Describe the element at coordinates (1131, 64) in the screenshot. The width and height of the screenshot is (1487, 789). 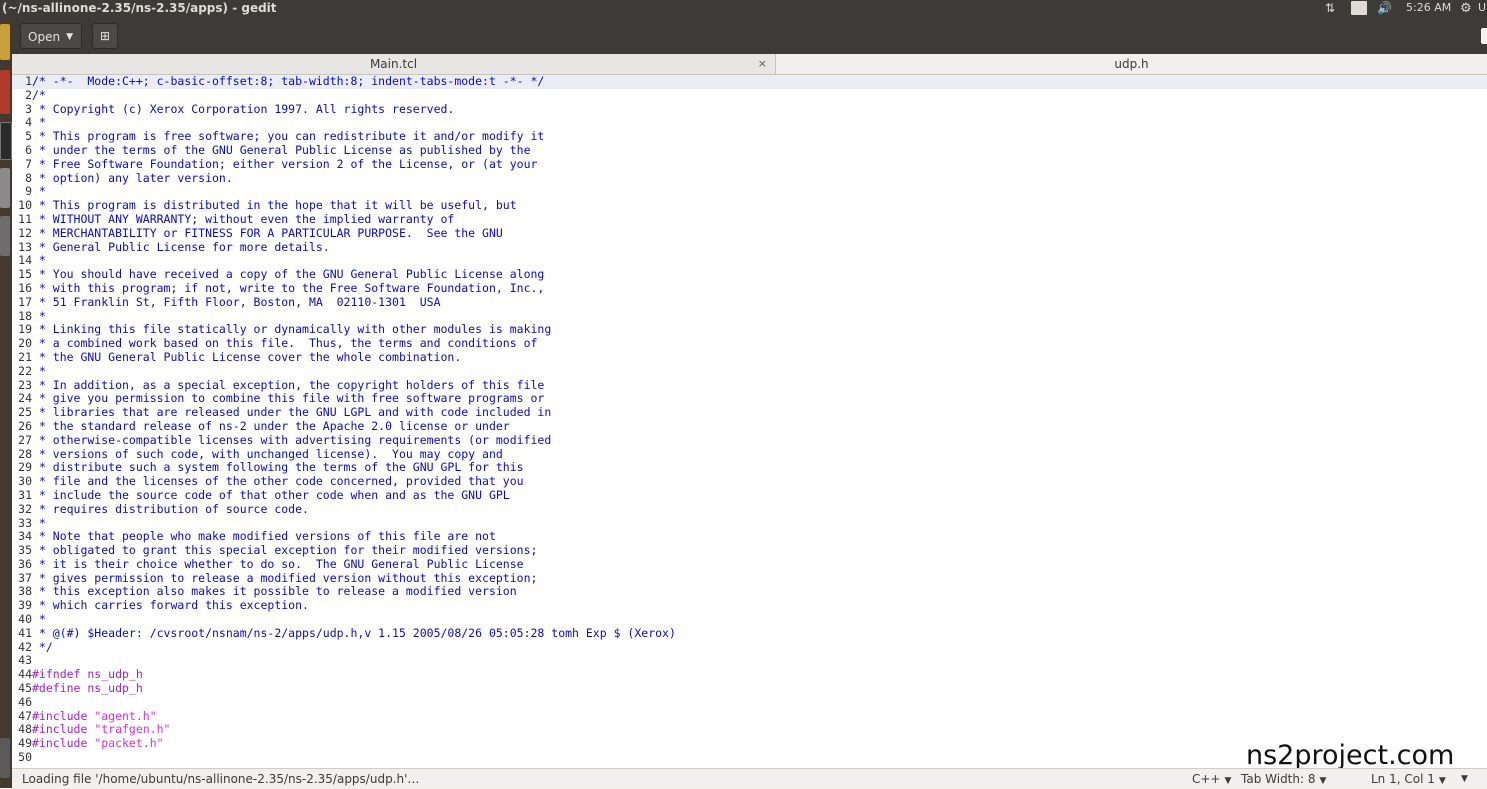
I see `tab-udp-h: udp.h` at that location.